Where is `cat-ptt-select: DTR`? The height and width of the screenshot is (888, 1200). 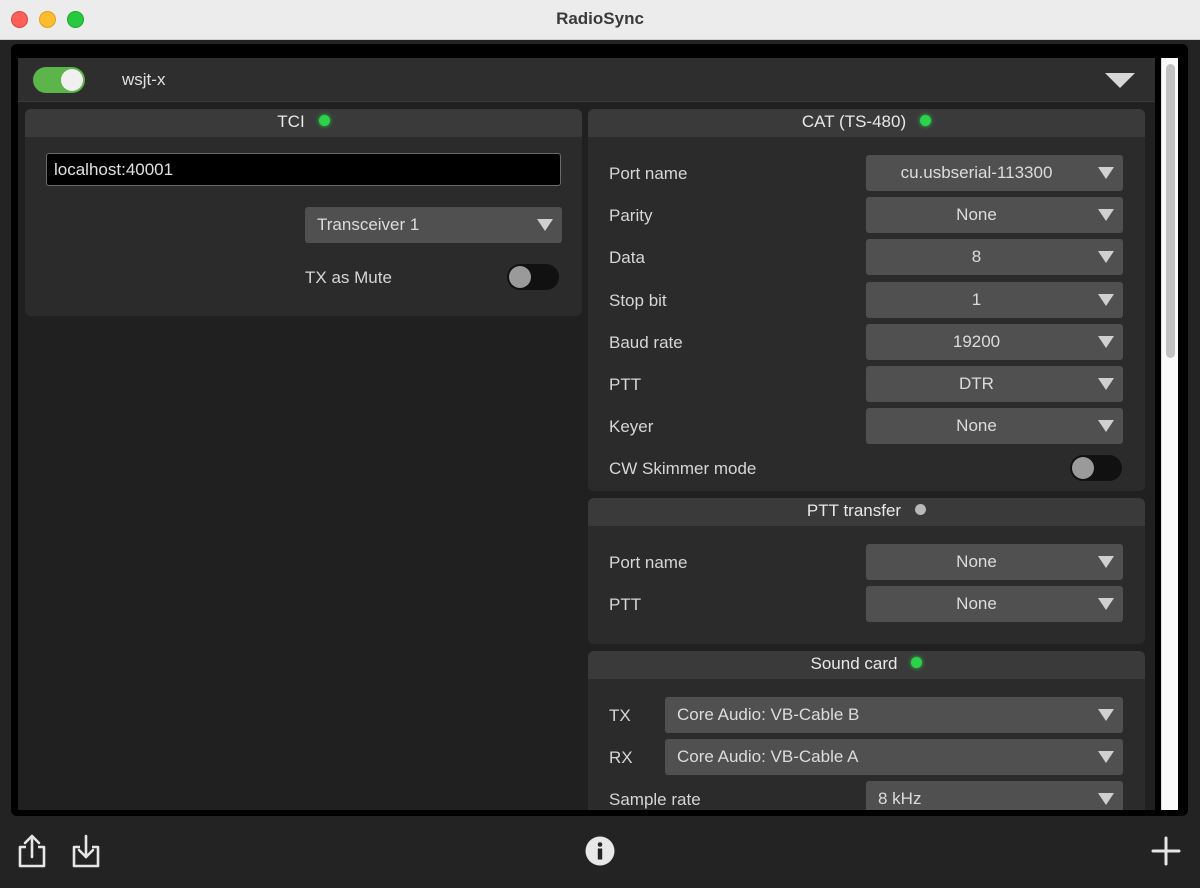 cat-ptt-select: DTR is located at coordinates (994, 384).